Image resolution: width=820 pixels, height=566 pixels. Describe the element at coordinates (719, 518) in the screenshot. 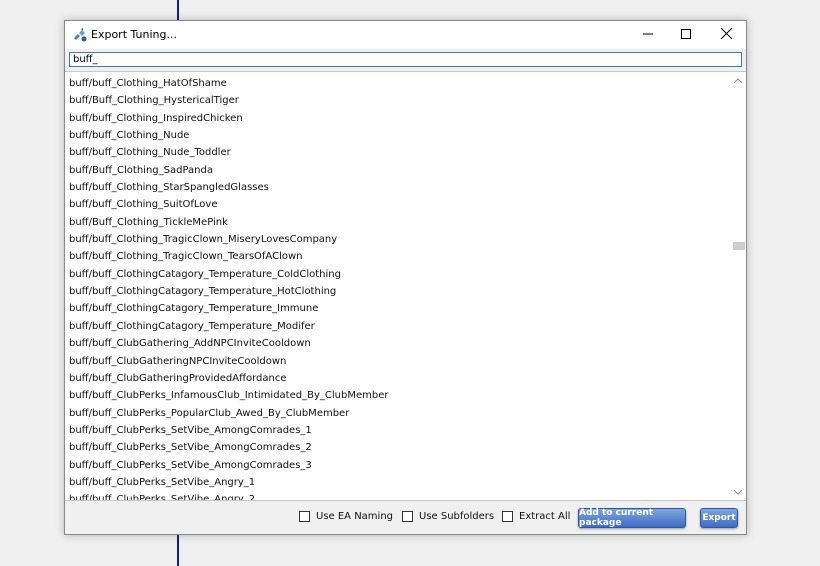

I see `export-button: Export` at that location.